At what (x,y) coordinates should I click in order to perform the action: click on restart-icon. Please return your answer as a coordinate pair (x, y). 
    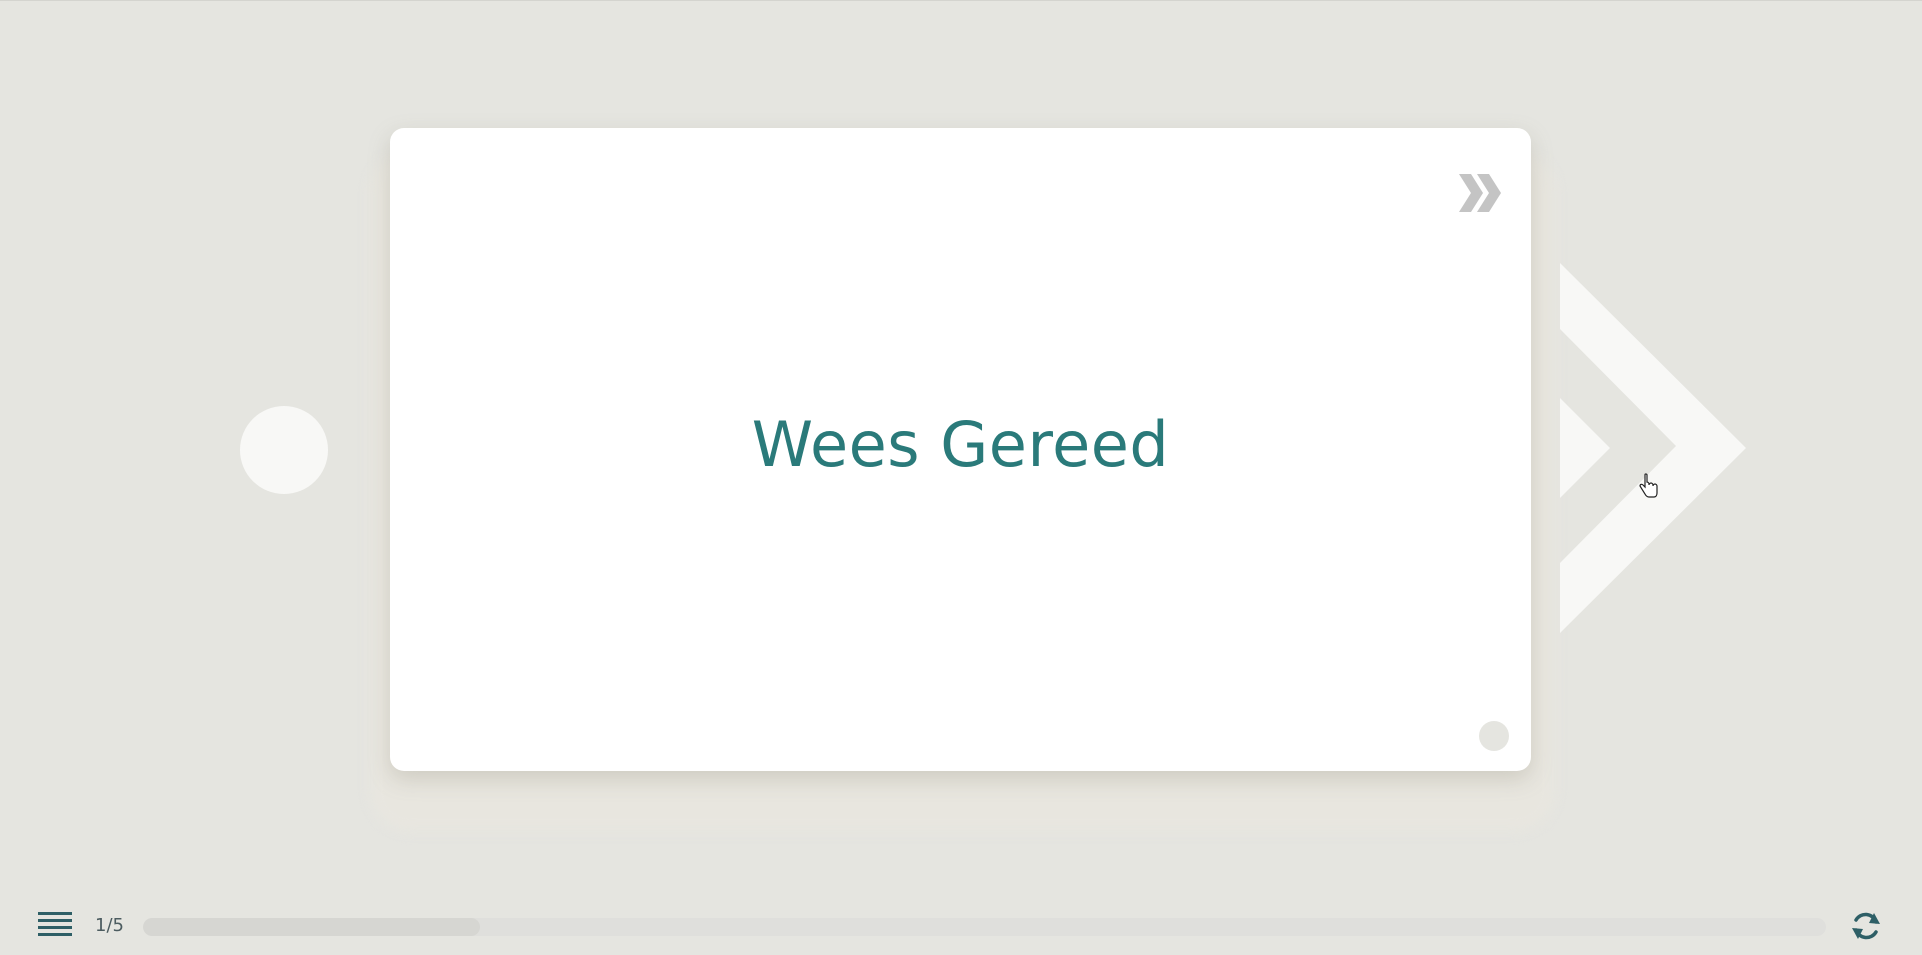
    Looking at the image, I should click on (1866, 926).